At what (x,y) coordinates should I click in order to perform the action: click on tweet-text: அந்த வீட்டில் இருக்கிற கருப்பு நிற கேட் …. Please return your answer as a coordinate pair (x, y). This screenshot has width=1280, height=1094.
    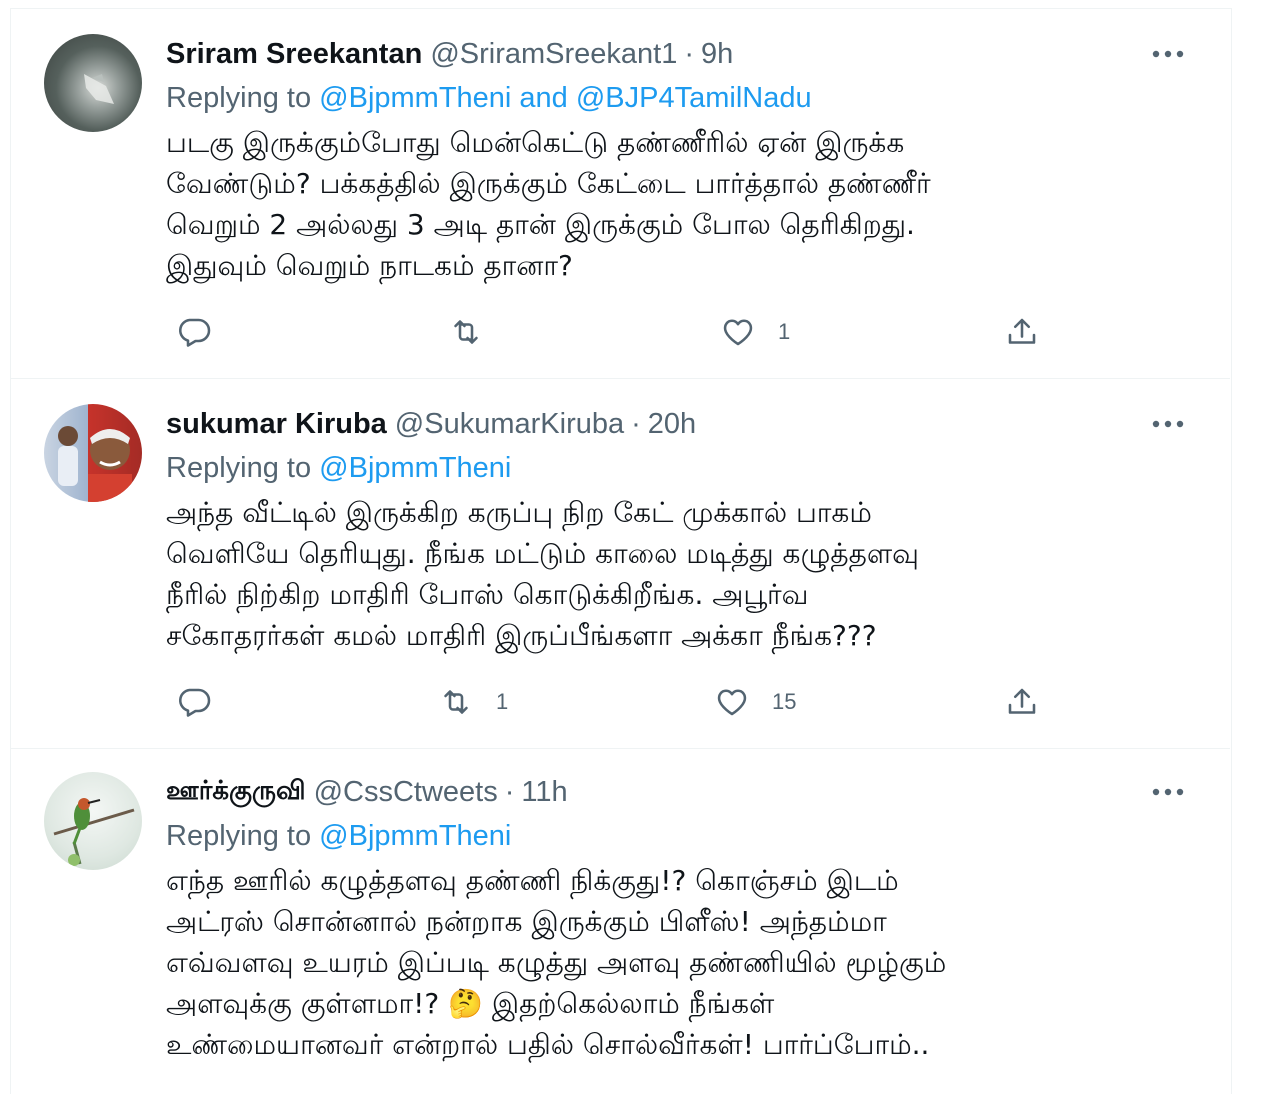
    Looking at the image, I should click on (542, 574).